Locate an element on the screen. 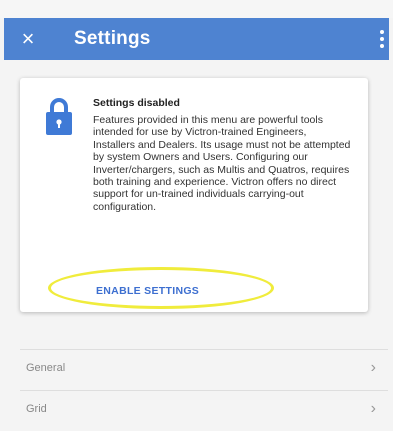  status-strip is located at coordinates (196, 9).